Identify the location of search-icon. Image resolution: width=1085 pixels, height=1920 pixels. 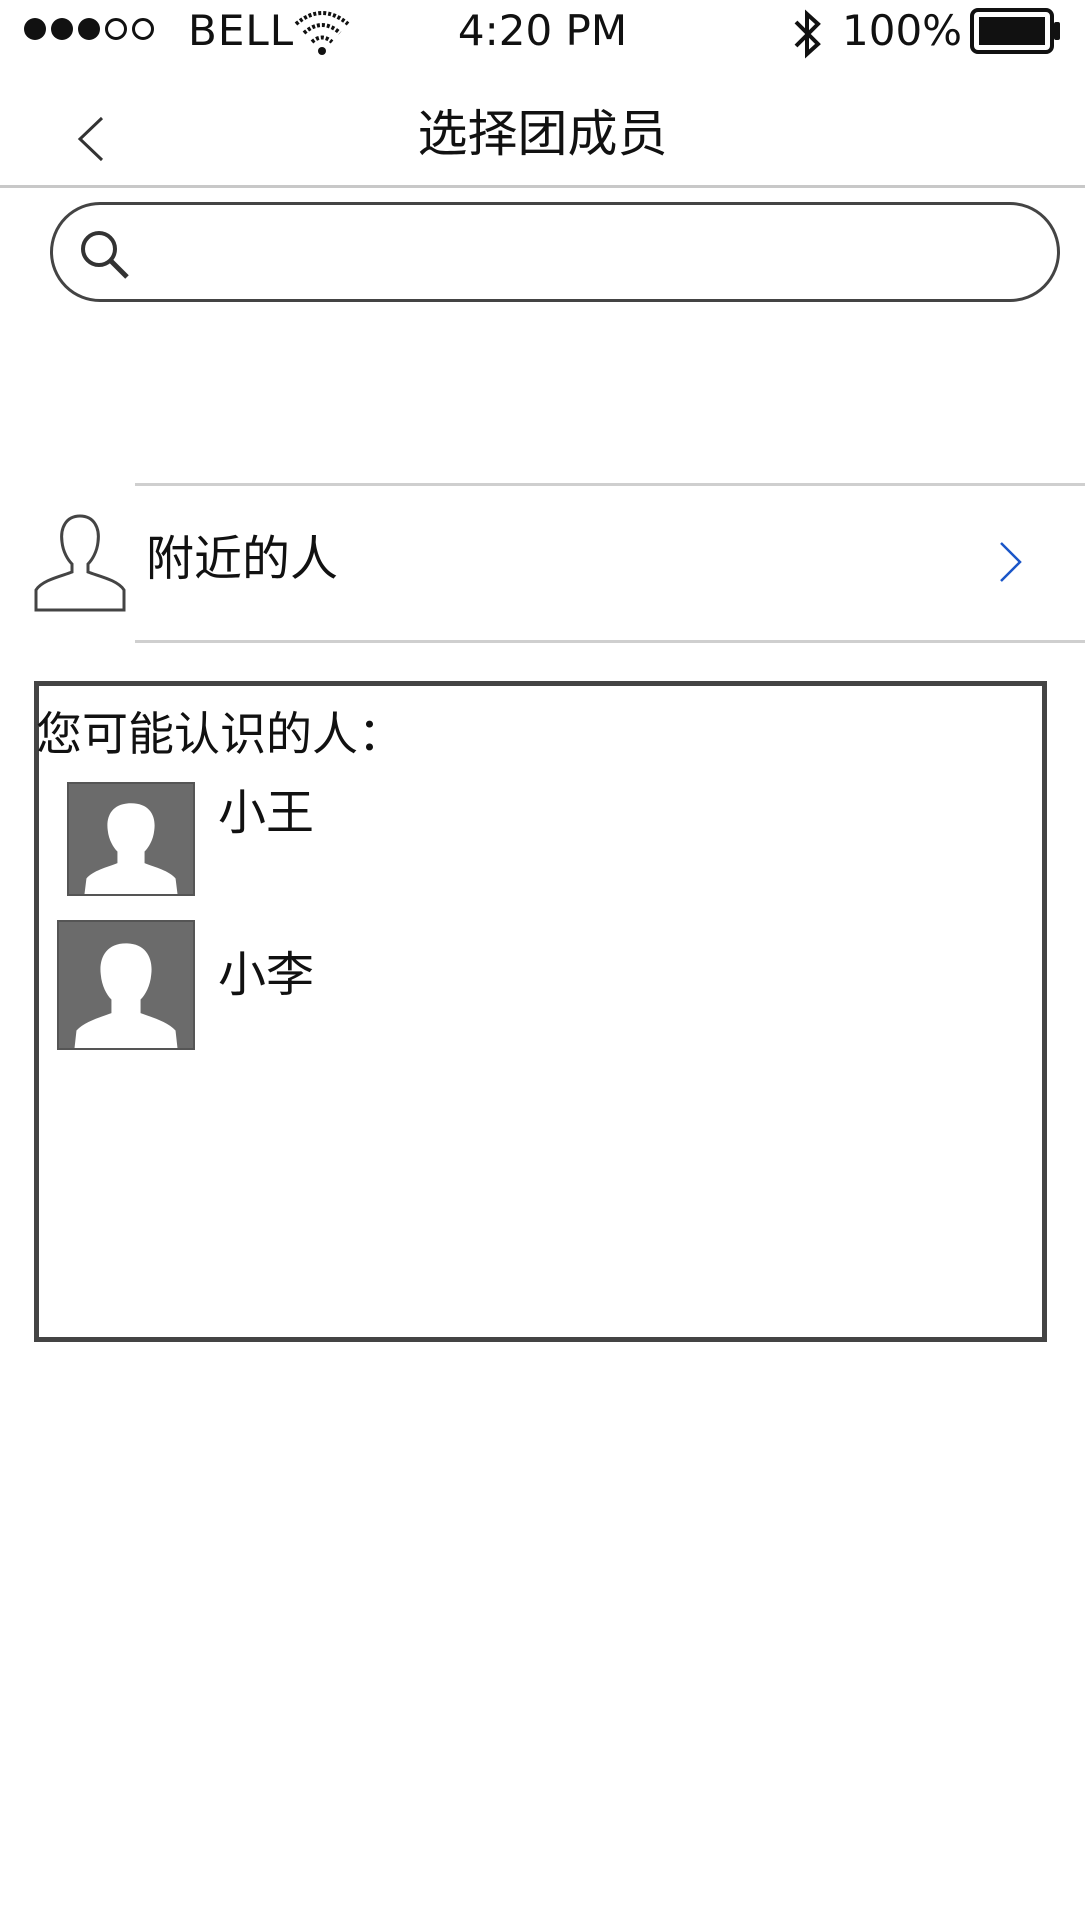
(105, 255).